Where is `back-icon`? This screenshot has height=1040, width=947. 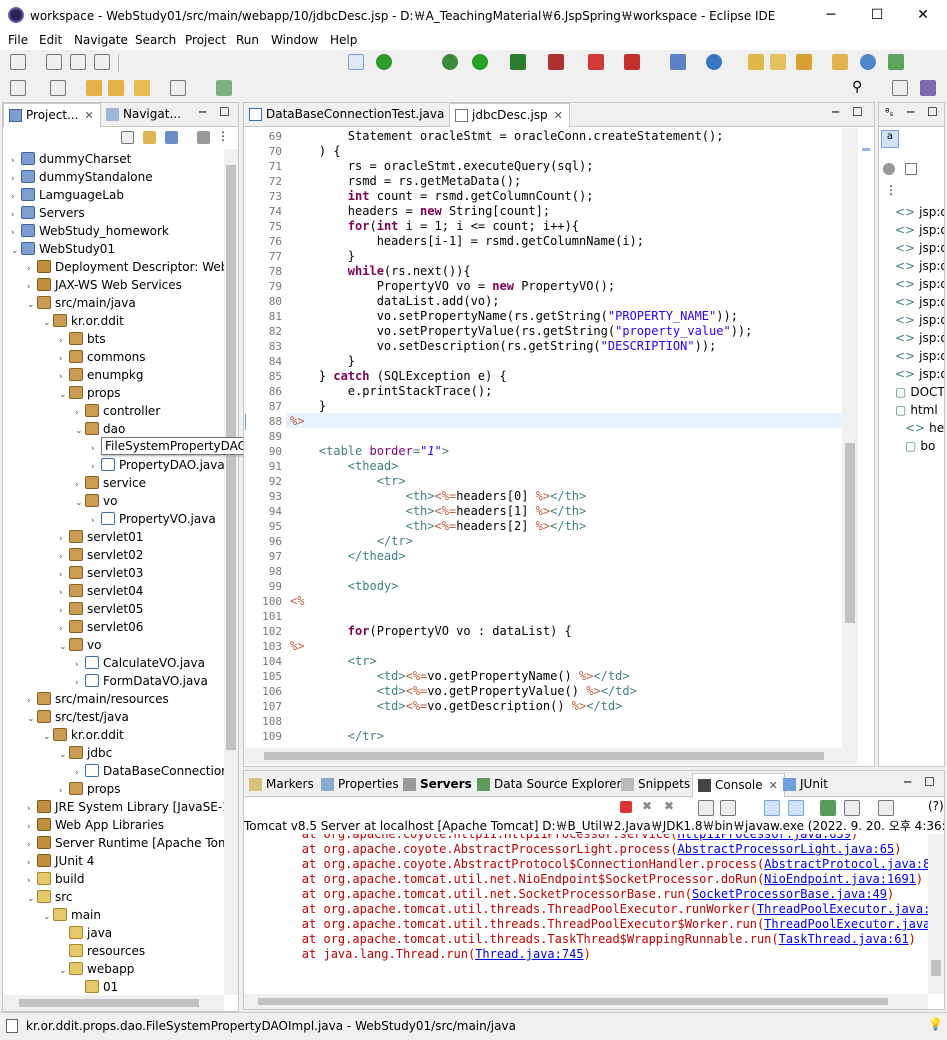 back-icon is located at coordinates (142, 88).